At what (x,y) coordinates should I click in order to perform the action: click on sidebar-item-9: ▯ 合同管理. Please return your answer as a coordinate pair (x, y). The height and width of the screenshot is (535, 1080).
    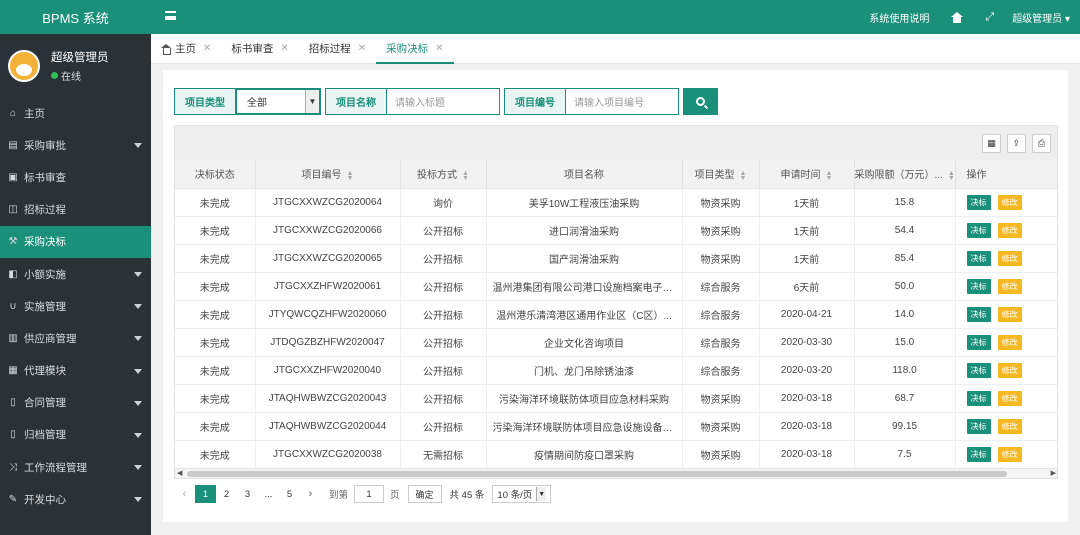
    Looking at the image, I should click on (75, 403).